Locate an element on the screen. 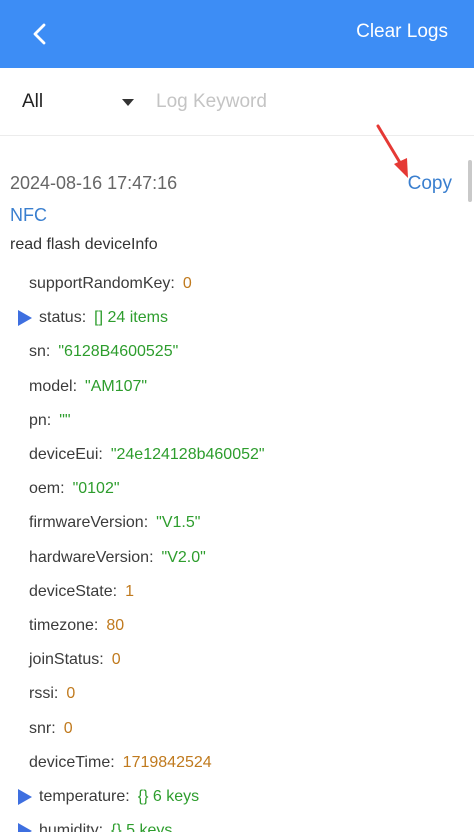 The width and height of the screenshot is (474, 832). tree-value: "24e124128b460052" is located at coordinates (187, 455).